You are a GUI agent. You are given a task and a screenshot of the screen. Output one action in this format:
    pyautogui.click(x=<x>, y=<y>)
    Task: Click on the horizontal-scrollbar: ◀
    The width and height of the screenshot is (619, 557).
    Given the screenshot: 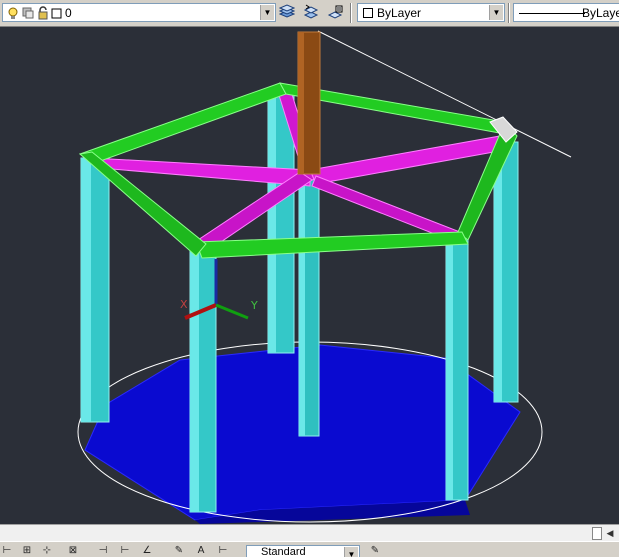 What is the action you would take?
    pyautogui.click(x=309, y=532)
    